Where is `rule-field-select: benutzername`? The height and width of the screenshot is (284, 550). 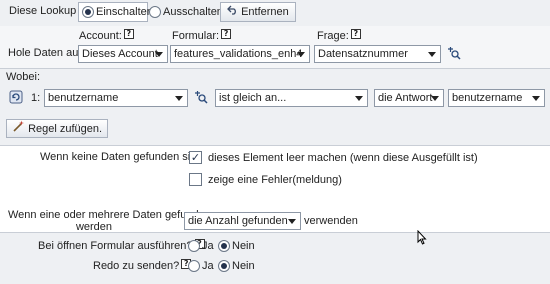
rule-field-select: benutzername is located at coordinates (116, 98).